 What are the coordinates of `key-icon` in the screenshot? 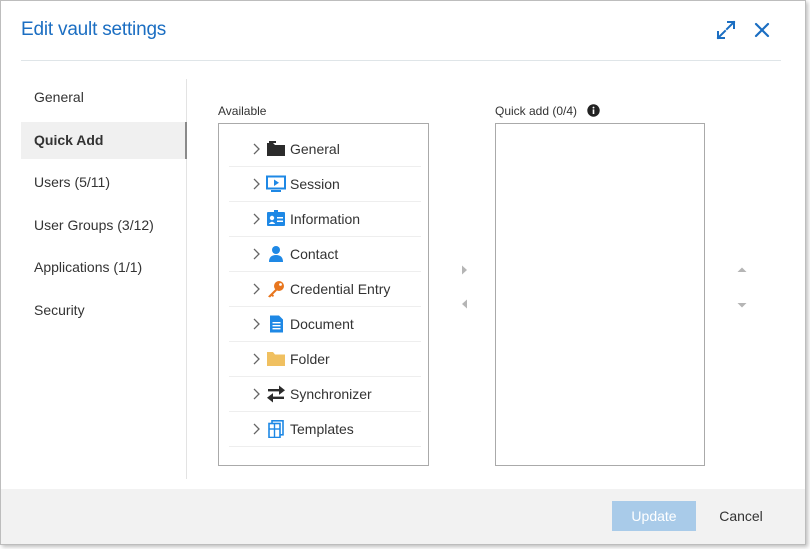 It's located at (276, 289).